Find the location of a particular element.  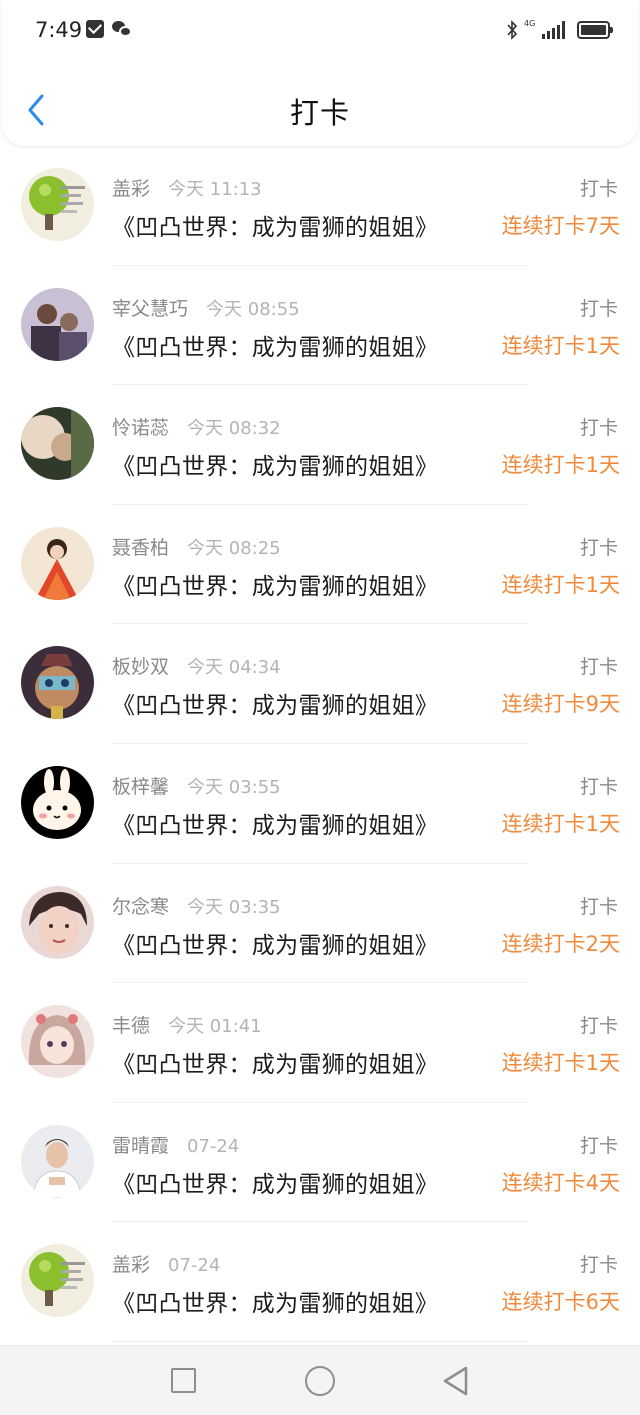

checkin-row: 盖彩 今天 11:13 《凹凸世界：成为雷狮的姐姐》 打卡 连续打卡7天 is located at coordinates (320, 206).